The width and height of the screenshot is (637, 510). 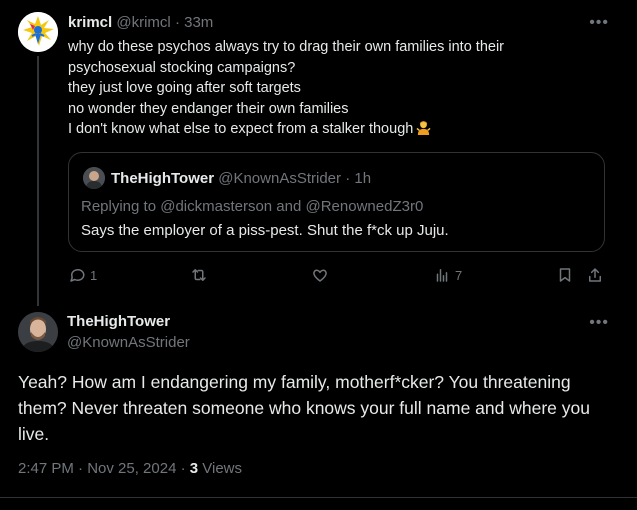 What do you see at coordinates (118, 321) in the screenshot?
I see `author-name: TheHighTower` at bounding box center [118, 321].